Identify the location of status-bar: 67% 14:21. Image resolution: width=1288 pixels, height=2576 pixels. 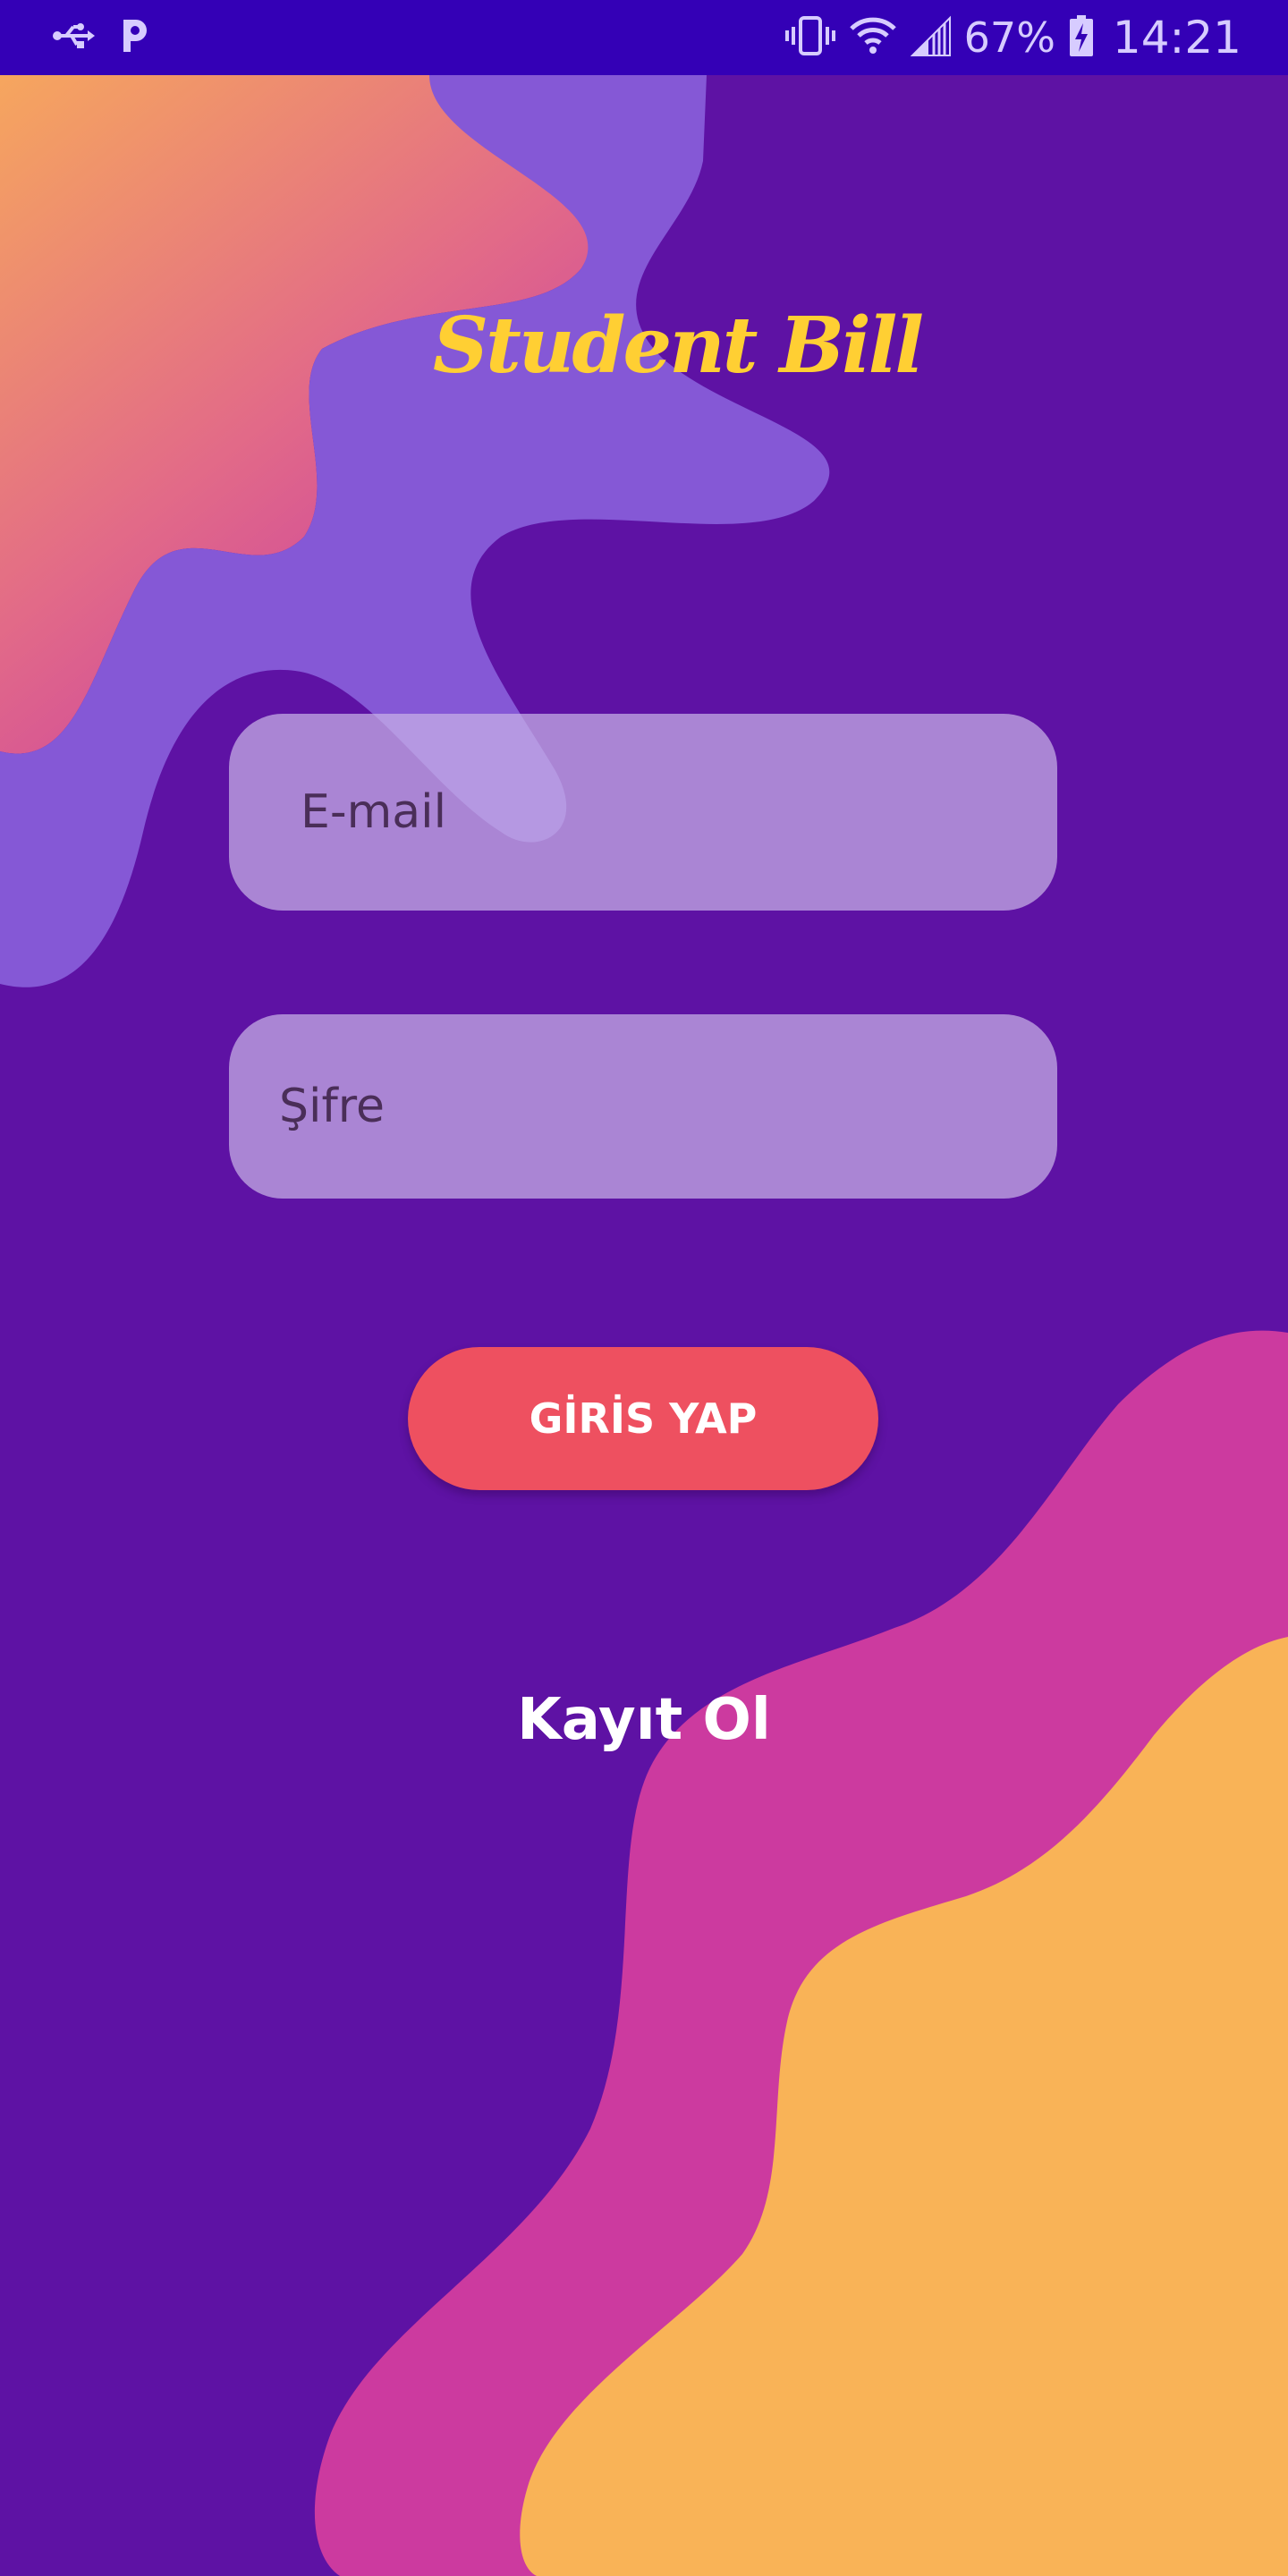
(644, 37).